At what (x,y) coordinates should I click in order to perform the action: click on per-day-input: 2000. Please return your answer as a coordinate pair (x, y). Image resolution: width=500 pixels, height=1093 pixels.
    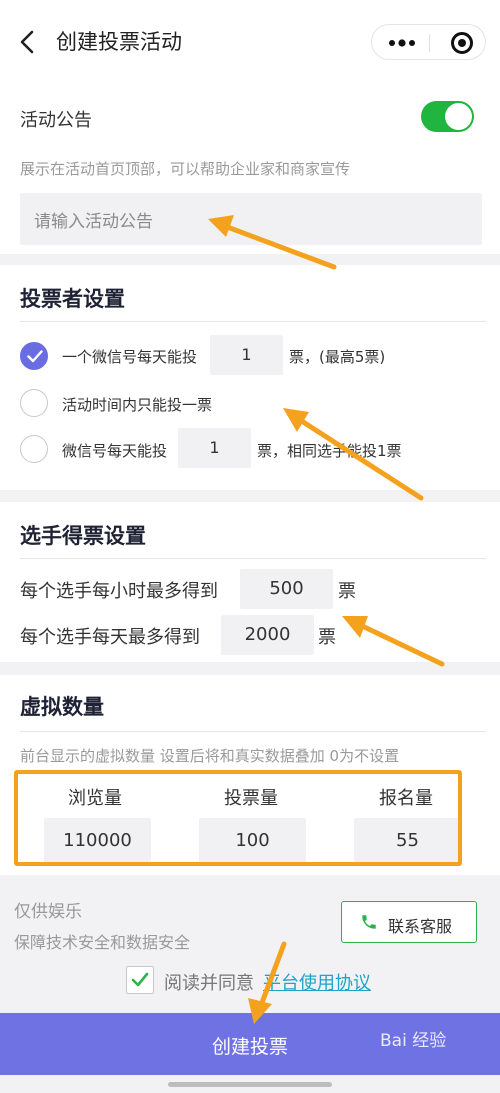
    Looking at the image, I should click on (267, 635).